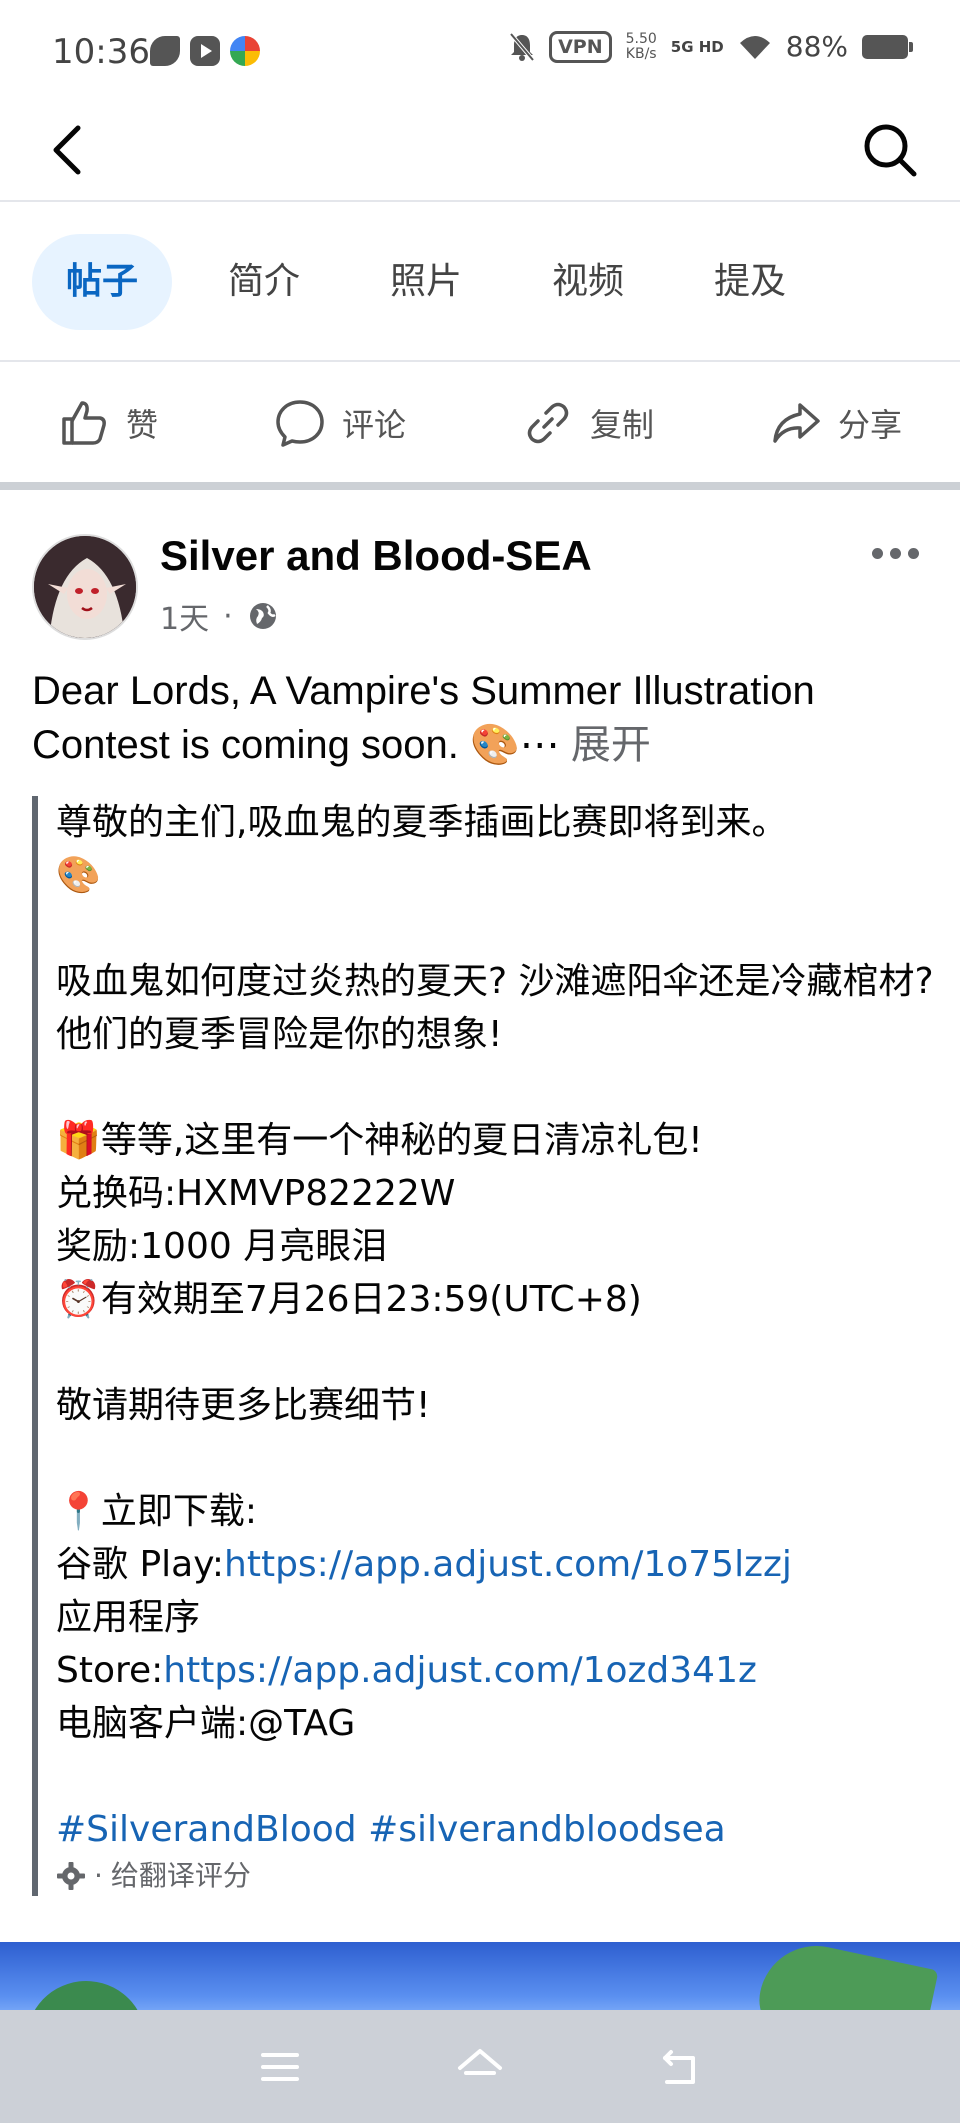 Image resolution: width=960 pixels, height=2123 pixels. I want to click on comment-button: 评论, so click(340, 423).